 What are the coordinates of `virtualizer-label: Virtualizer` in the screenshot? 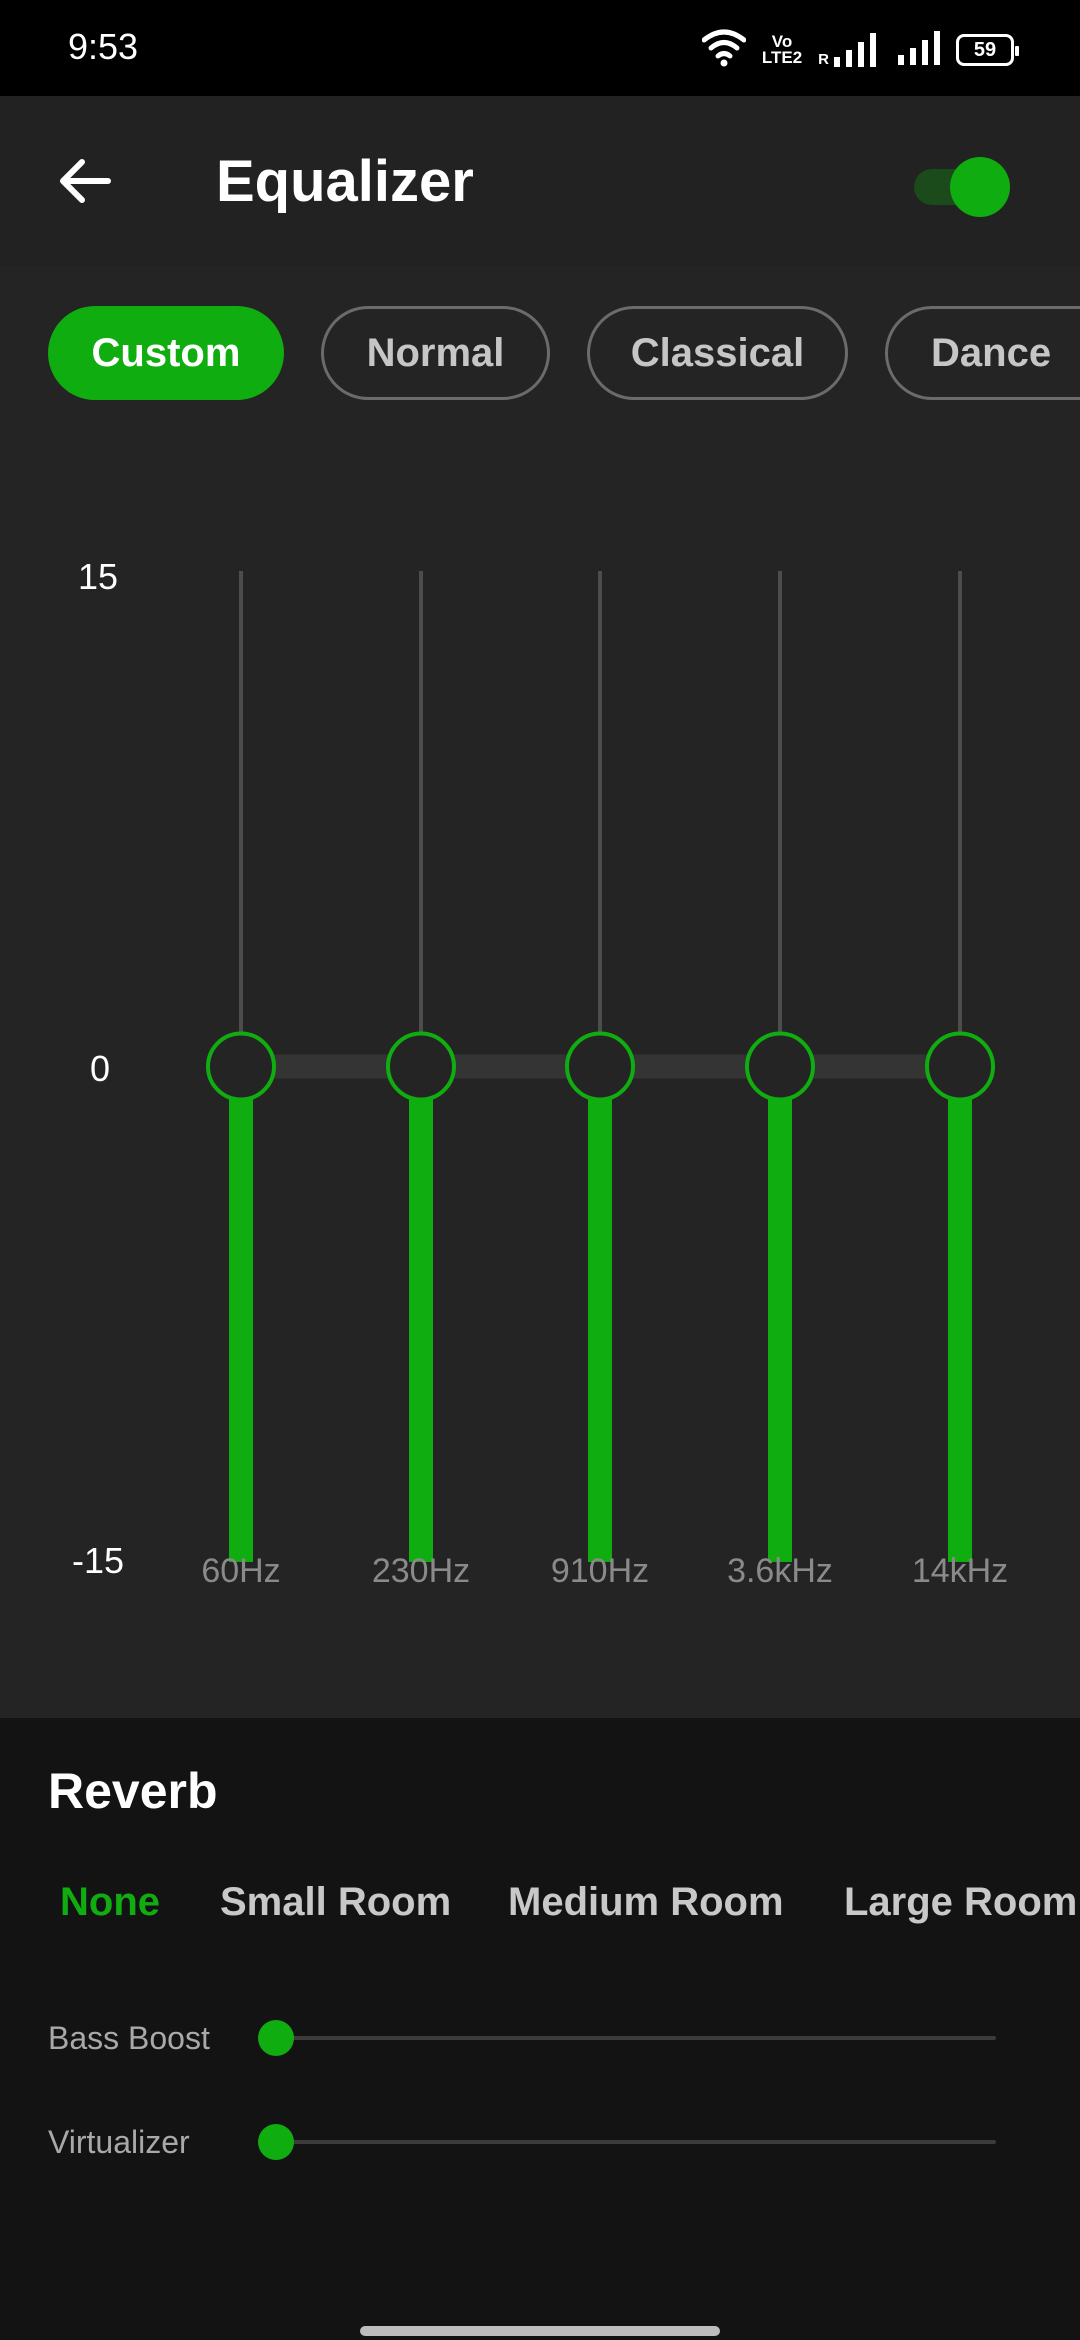 It's located at (119, 2142).